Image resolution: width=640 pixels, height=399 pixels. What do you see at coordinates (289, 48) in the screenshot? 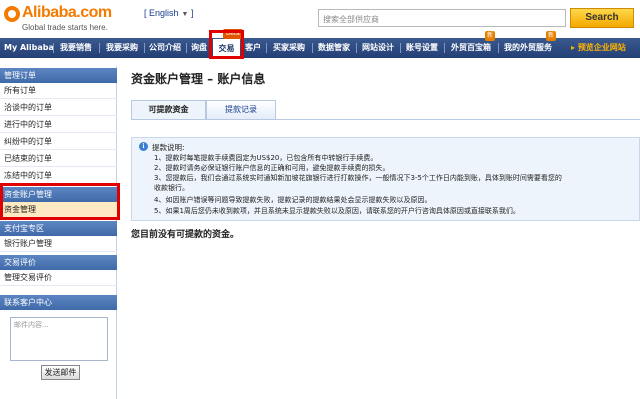
I see `nav-buyer-purchase: 买家采购` at bounding box center [289, 48].